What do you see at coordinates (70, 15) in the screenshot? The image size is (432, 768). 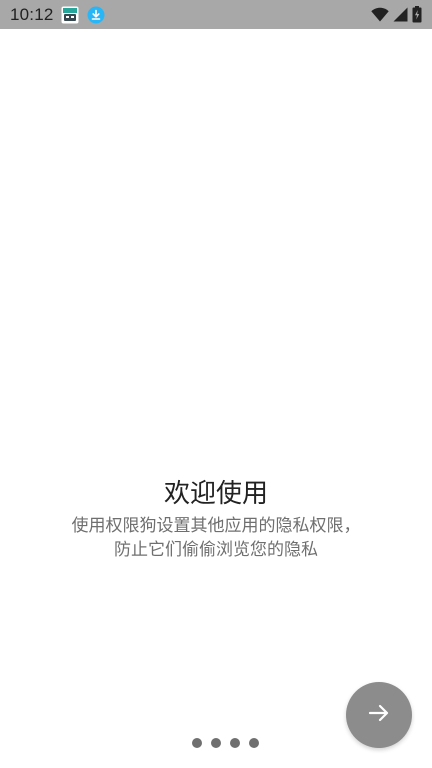 I see `app-notification-icon` at bounding box center [70, 15].